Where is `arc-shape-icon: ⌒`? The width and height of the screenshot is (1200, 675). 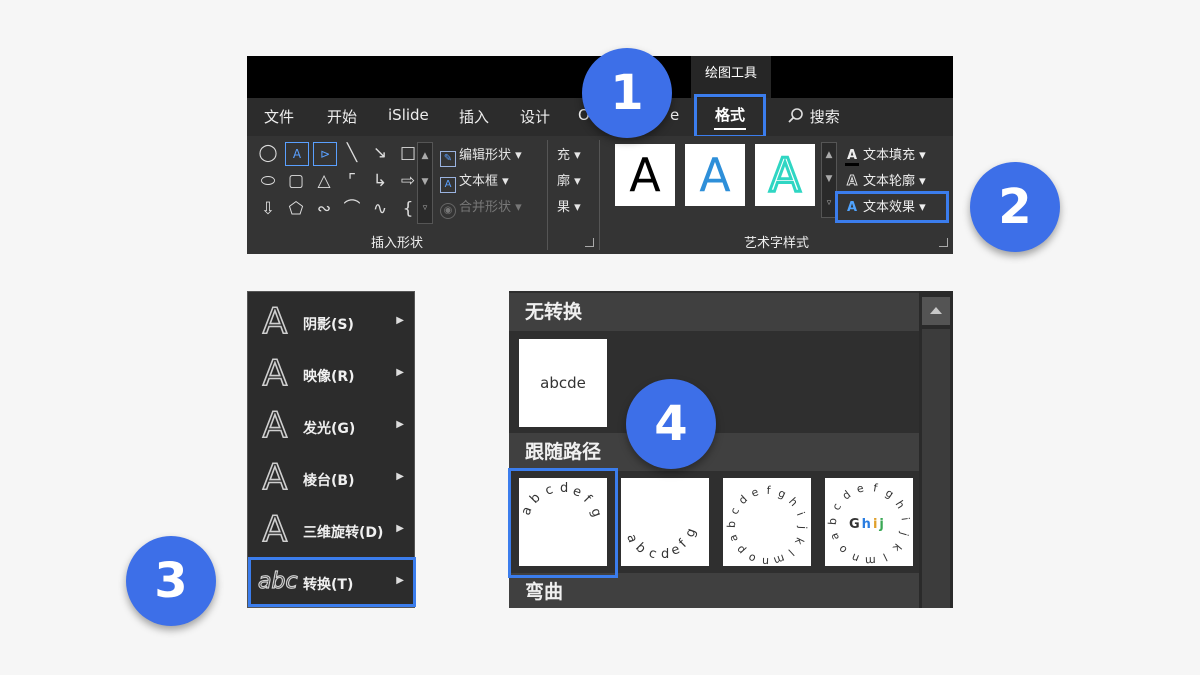 arc-shape-icon: ⌒ is located at coordinates (352, 209).